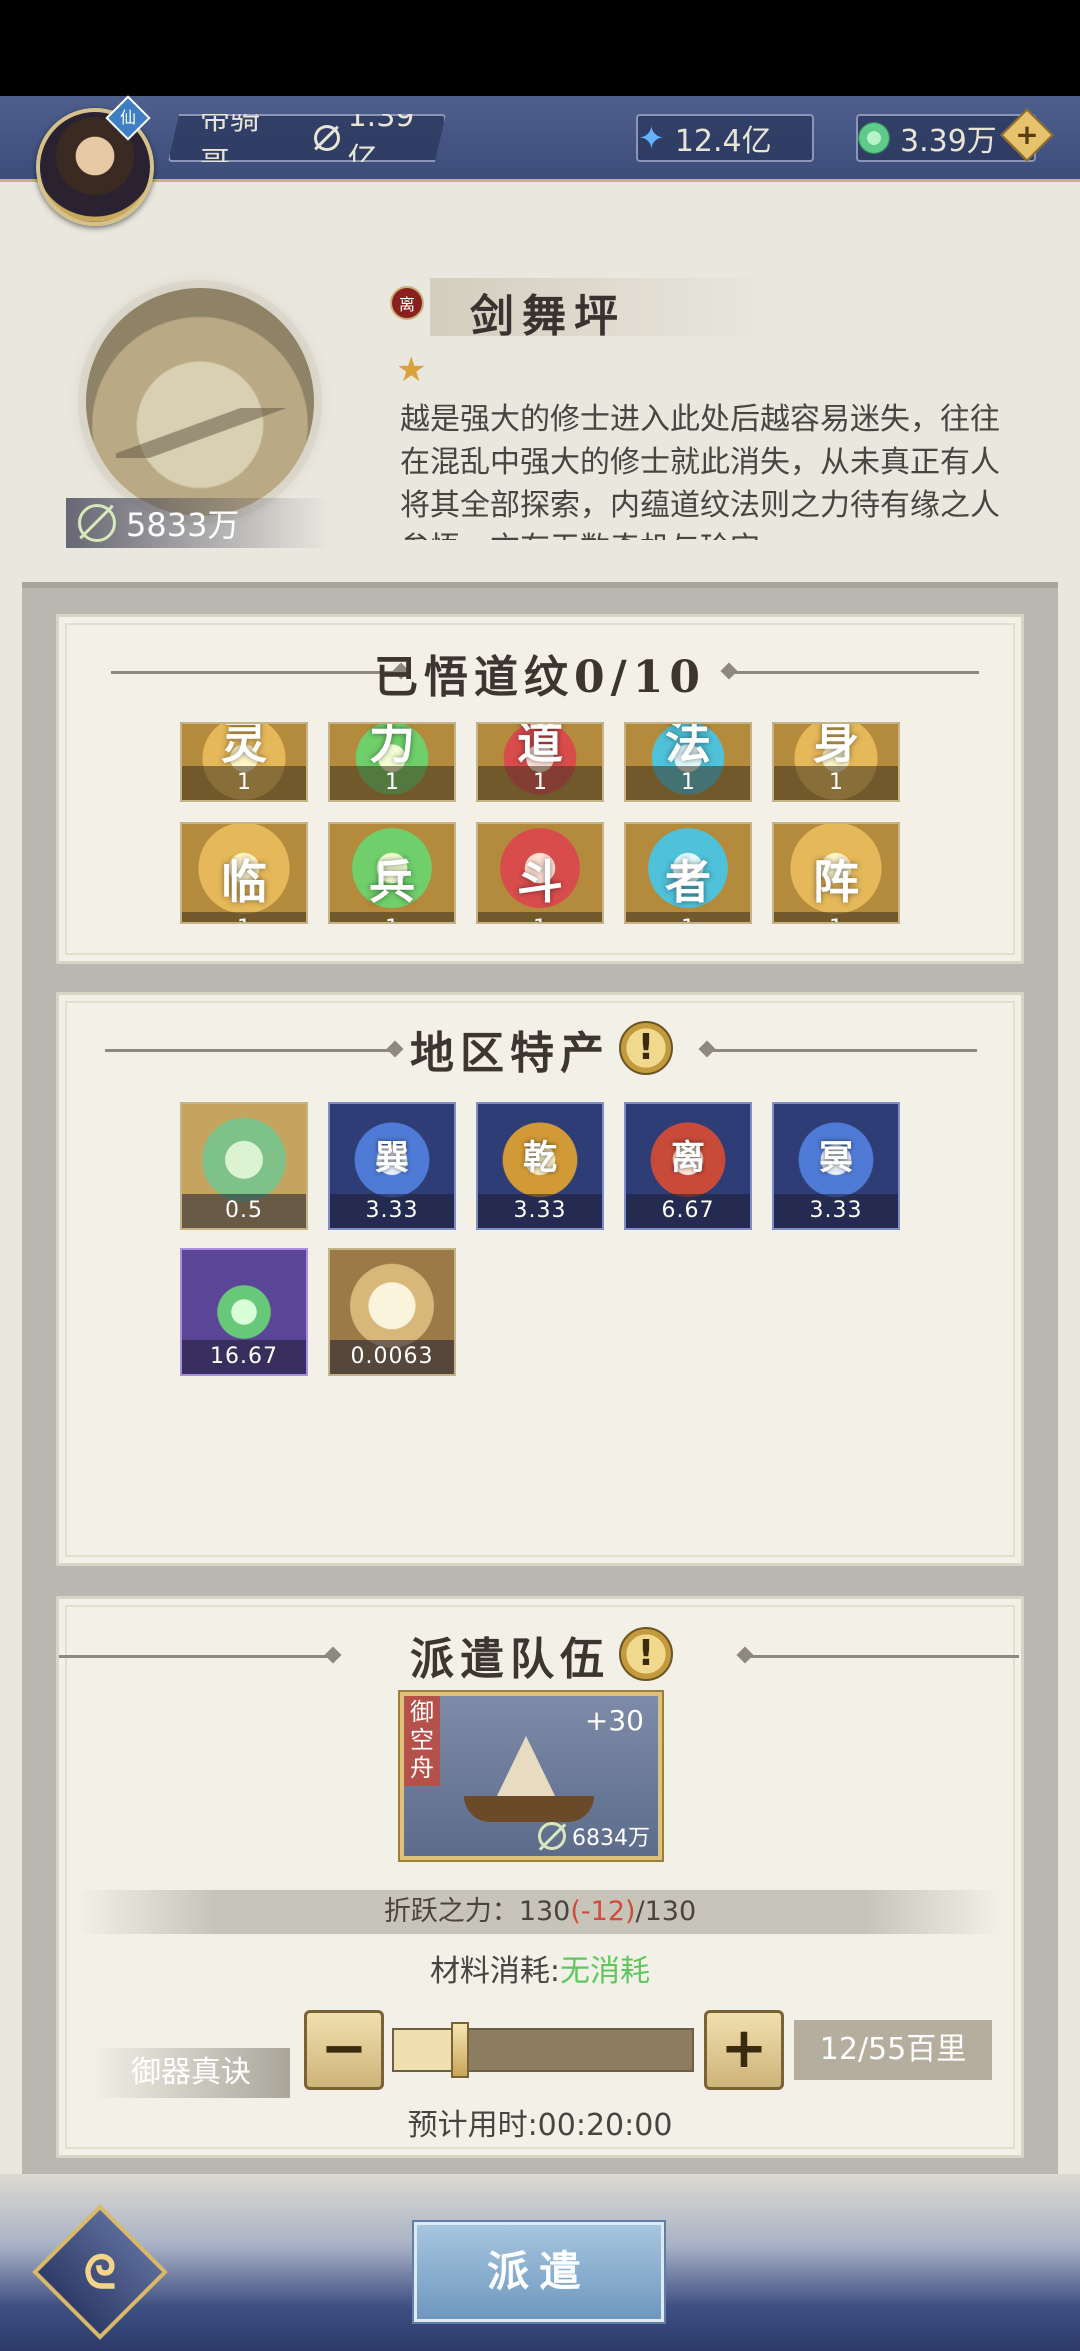 The width and height of the screenshot is (1080, 2351). I want to click on jump-power-row: 折跃之力：130(-12)/130, so click(540, 1912).